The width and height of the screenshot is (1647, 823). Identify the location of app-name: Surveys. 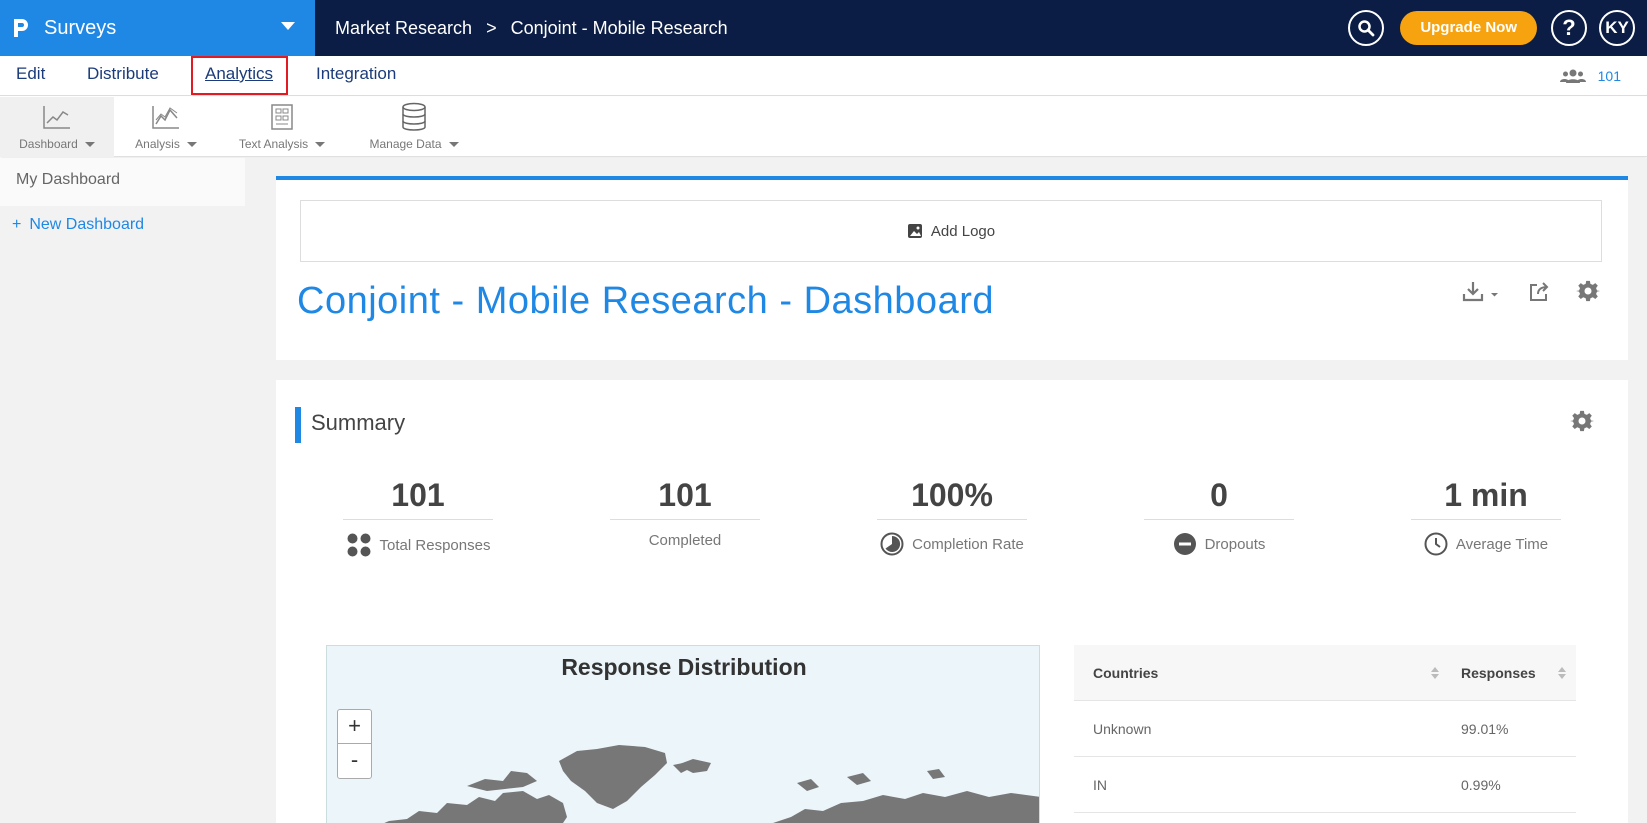
(80, 27).